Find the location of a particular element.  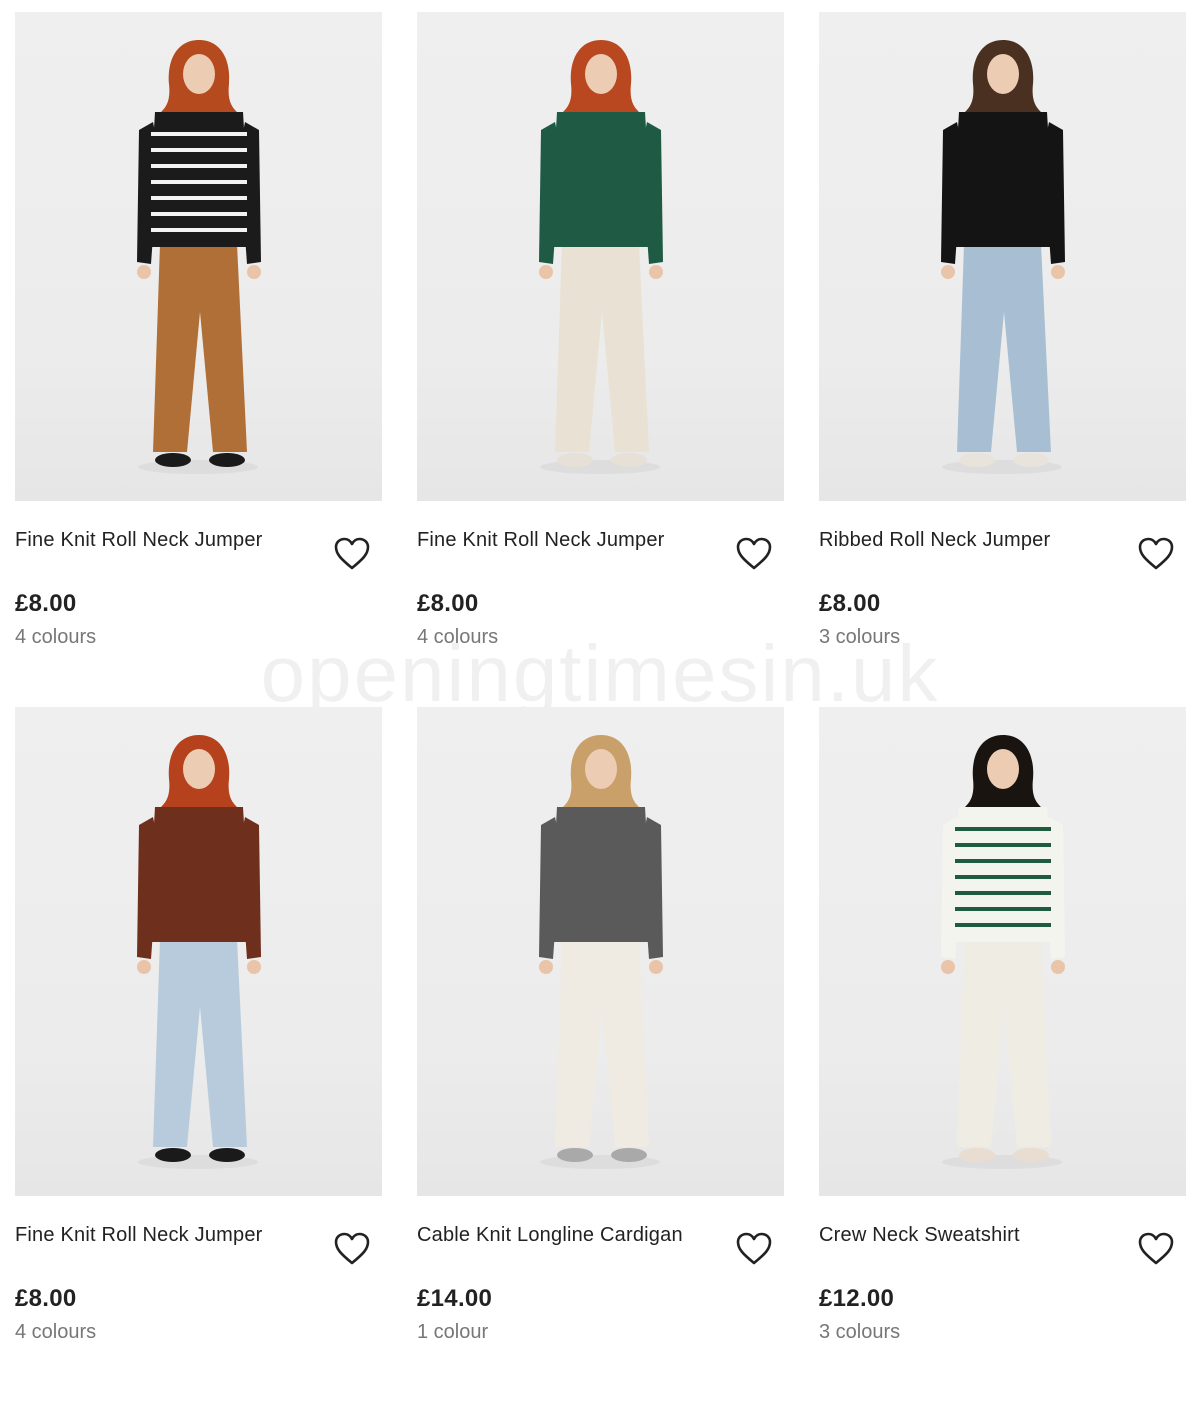

product-title: Cable Knit Longline Cardigan is located at coordinates (567, 1235).